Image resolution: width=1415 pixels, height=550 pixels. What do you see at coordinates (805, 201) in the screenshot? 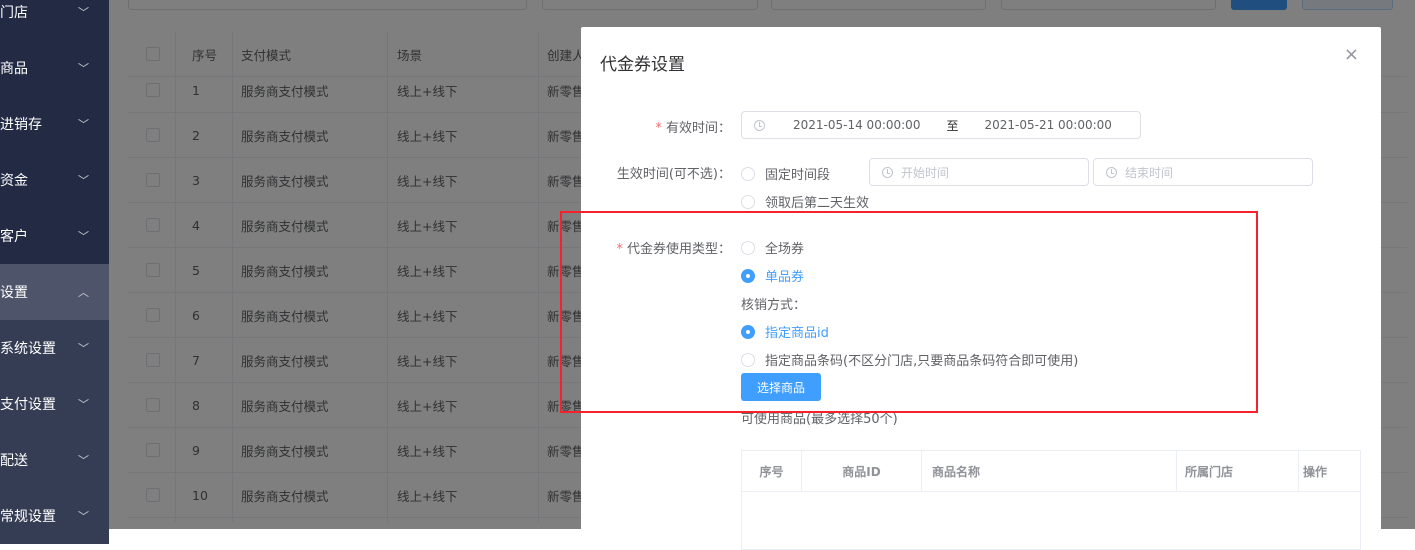
I see `radio-next-day: 领取后第二天生效` at bounding box center [805, 201].